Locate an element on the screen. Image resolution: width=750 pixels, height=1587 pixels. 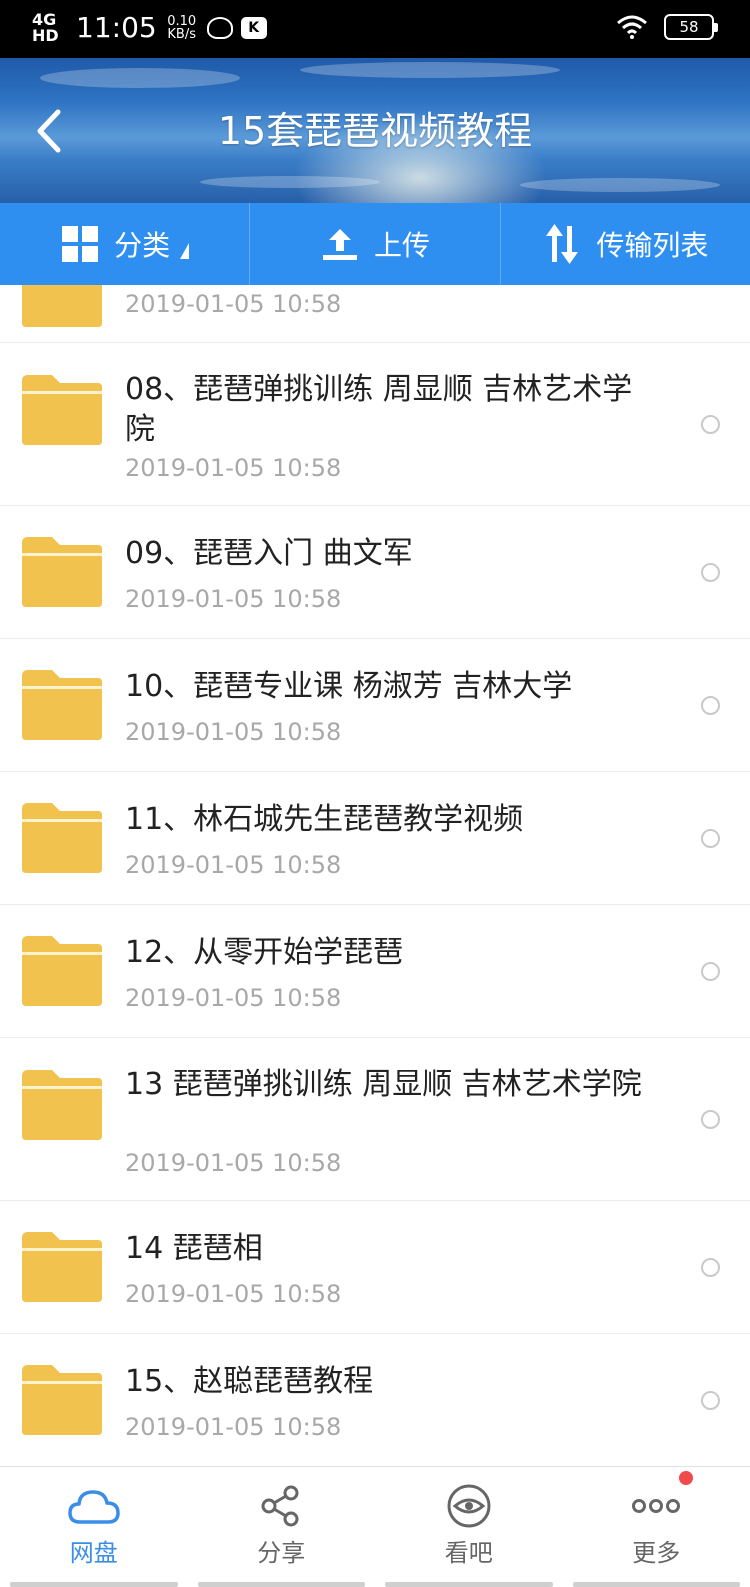
toolbar: 分类 上传 传输列表 is located at coordinates (375, 244).